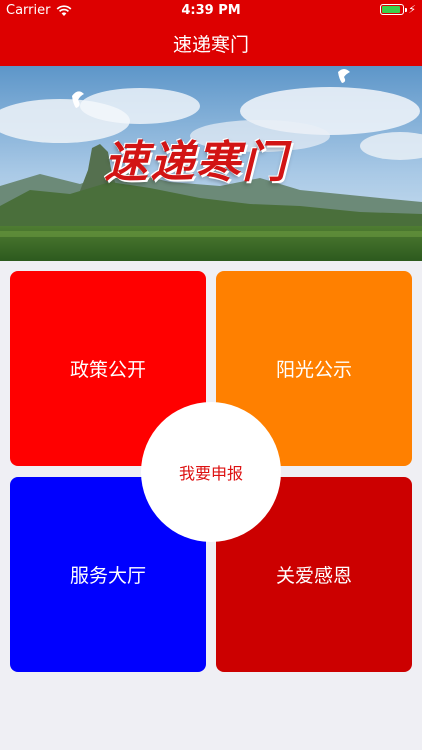 The image size is (422, 750). I want to click on status-right: ⚡, so click(398, 9).